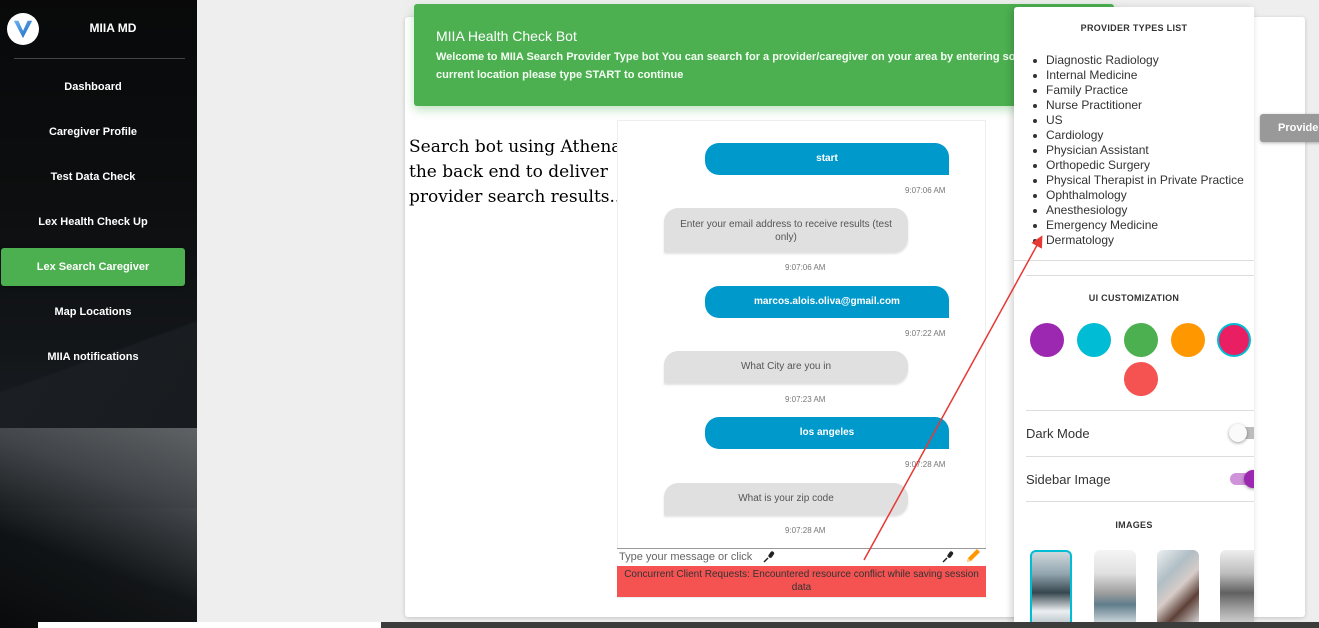  What do you see at coordinates (1134, 525) in the screenshot?
I see `images-title: IMAGES` at bounding box center [1134, 525].